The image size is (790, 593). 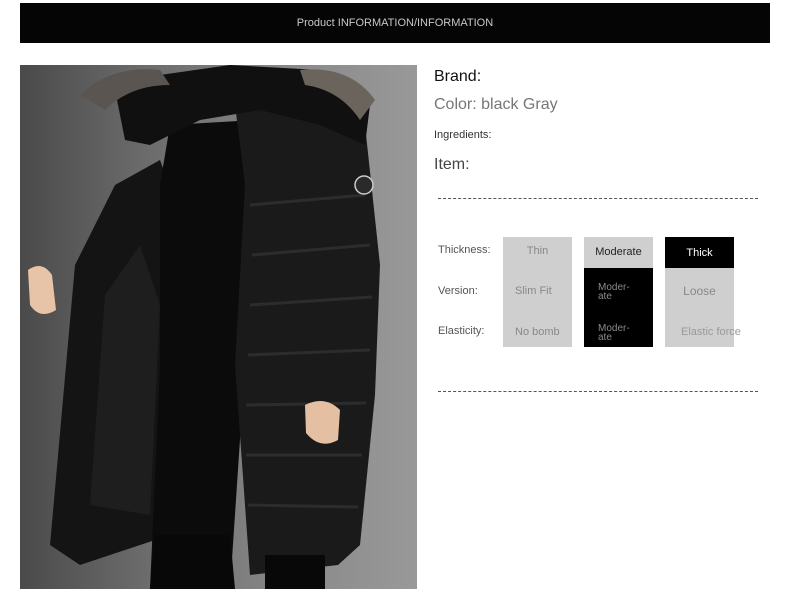 What do you see at coordinates (618, 252) in the screenshot?
I see `cell-moderate-thickness: Moderate` at bounding box center [618, 252].